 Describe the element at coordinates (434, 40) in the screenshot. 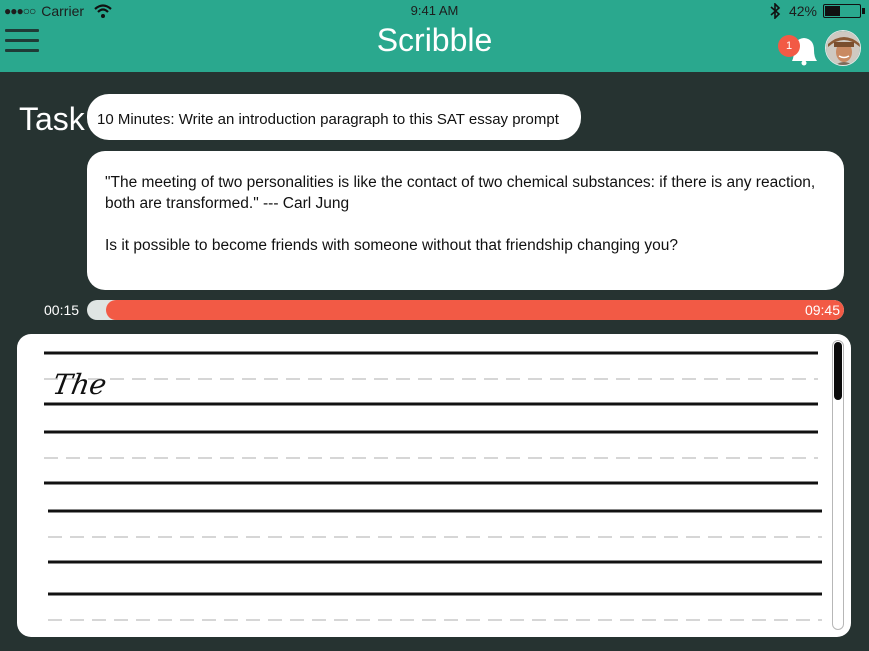

I see `app-title: Scribble` at that location.